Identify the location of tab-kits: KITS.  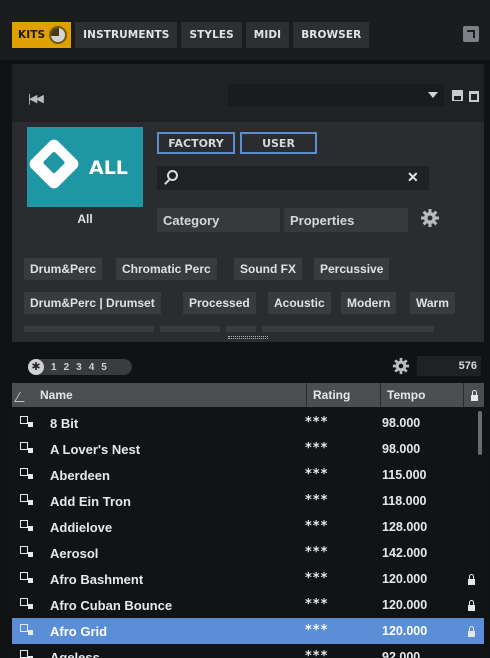
(42, 35).